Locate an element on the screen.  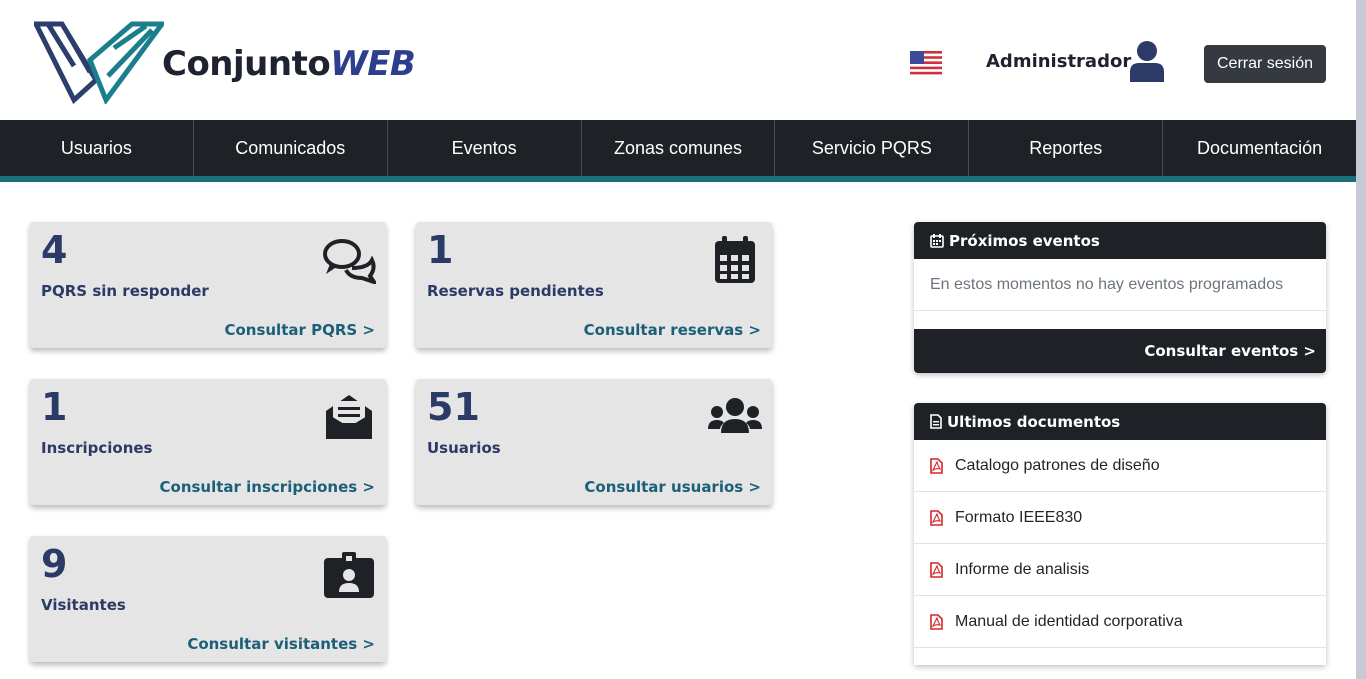
stat-label: Reservas pendientes is located at coordinates (515, 291).